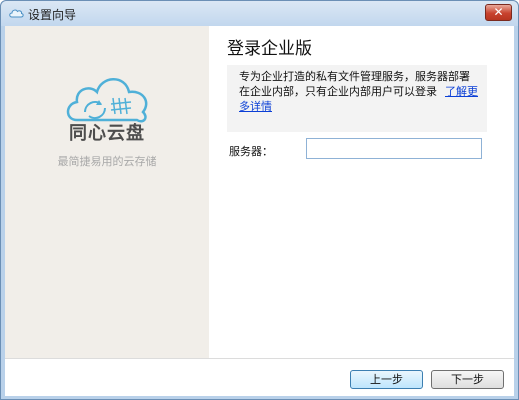  I want to click on brand-slogan: 最简捷易用的云存储, so click(107, 161).